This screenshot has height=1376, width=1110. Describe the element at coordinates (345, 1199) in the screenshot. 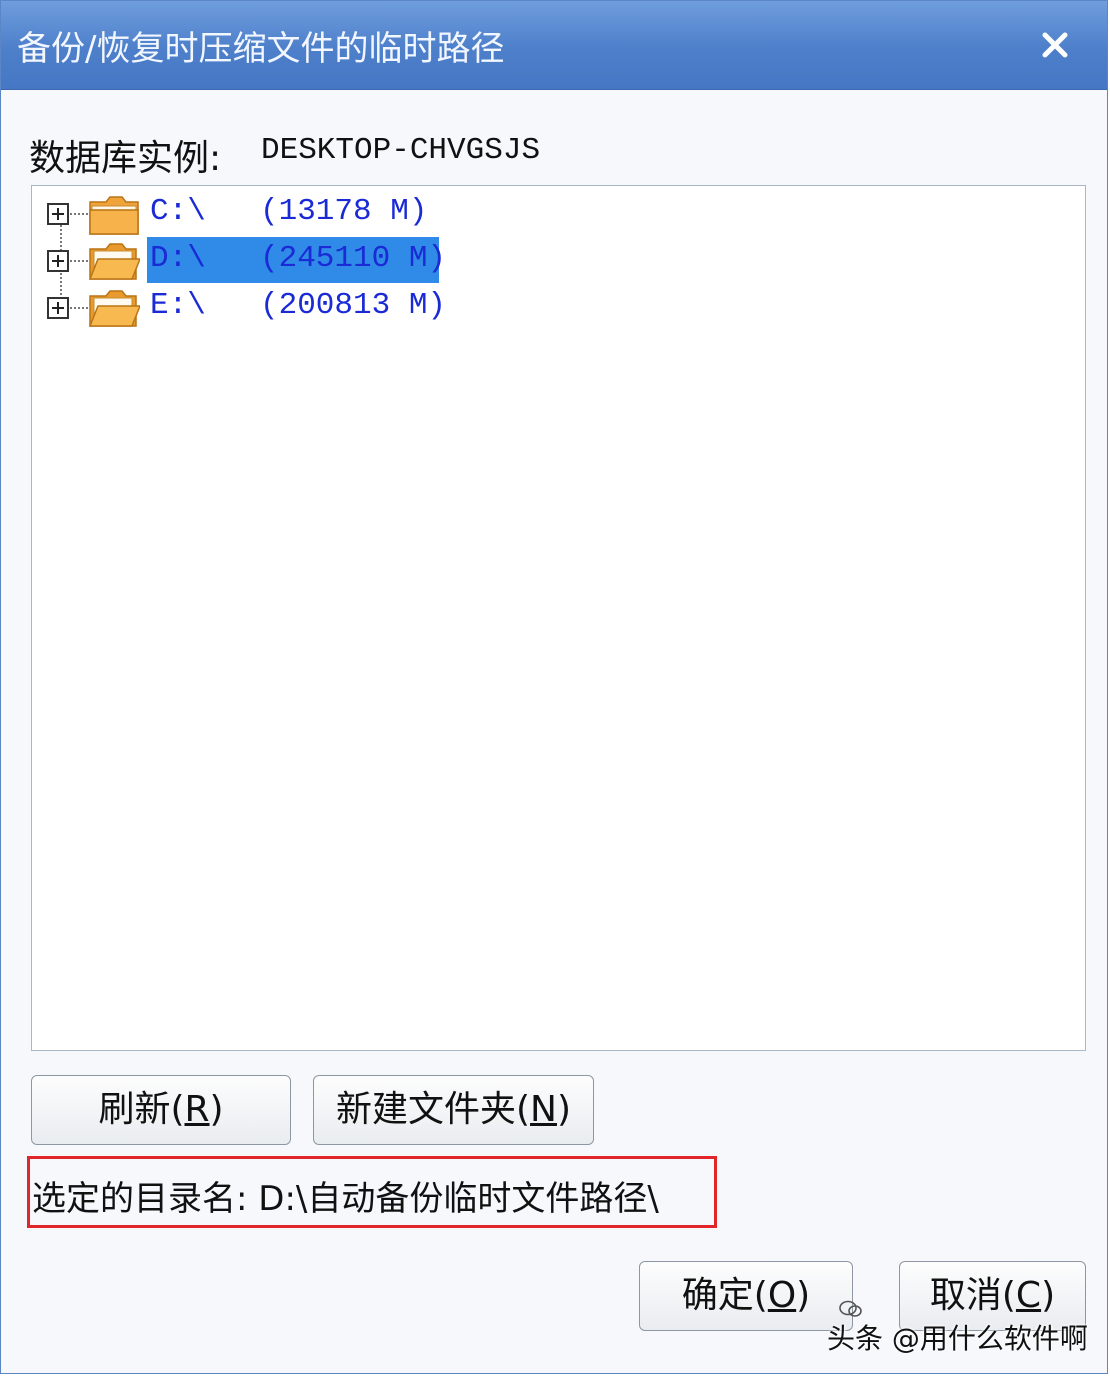

I see `selected-directory-text: 选定的目录名: D:\自动备份临时文件路径\` at that location.